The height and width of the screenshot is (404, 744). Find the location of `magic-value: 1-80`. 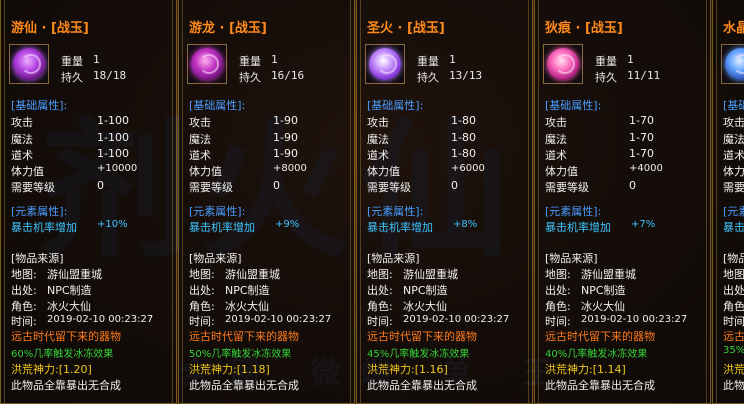

magic-value: 1-80 is located at coordinates (463, 137).